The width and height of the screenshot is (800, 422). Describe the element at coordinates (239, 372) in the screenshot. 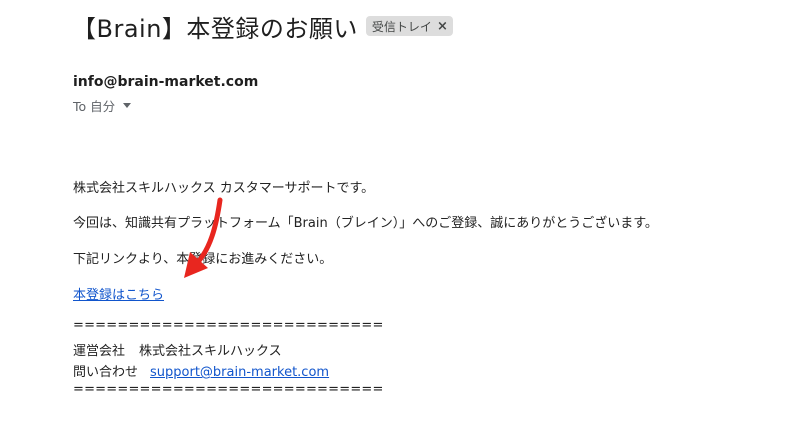

I see `support-email-link: support@brain-market.com` at that location.